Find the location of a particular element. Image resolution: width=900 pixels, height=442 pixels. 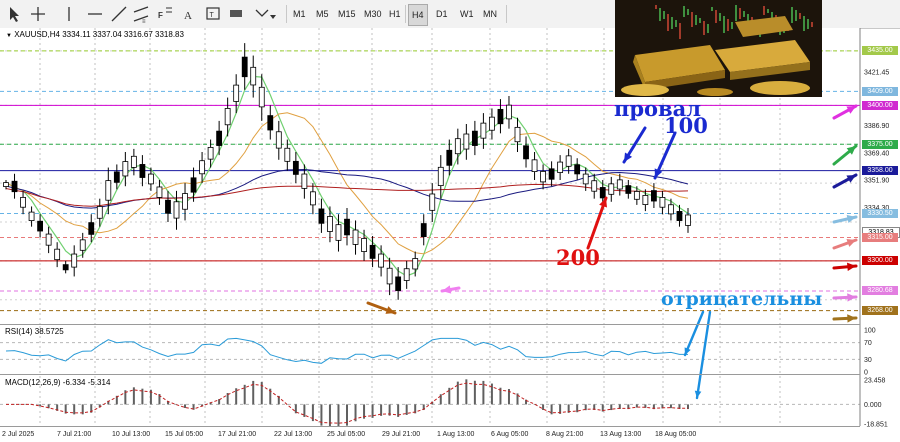

time-label: 7 Jul 21:00 is located at coordinates (74, 434).